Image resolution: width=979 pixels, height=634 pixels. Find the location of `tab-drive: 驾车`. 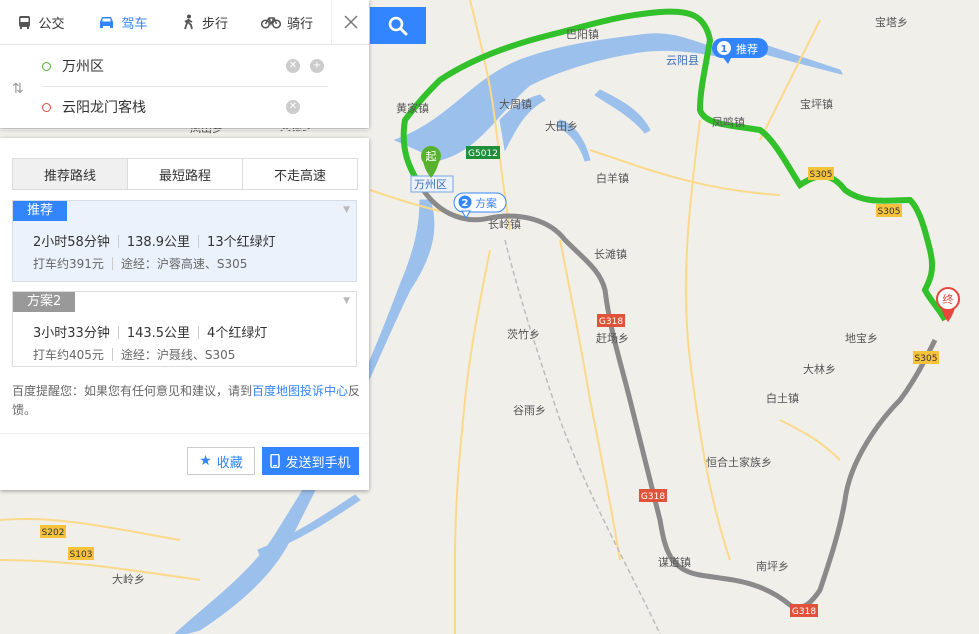

tab-drive: 驾车 is located at coordinates (123, 22).